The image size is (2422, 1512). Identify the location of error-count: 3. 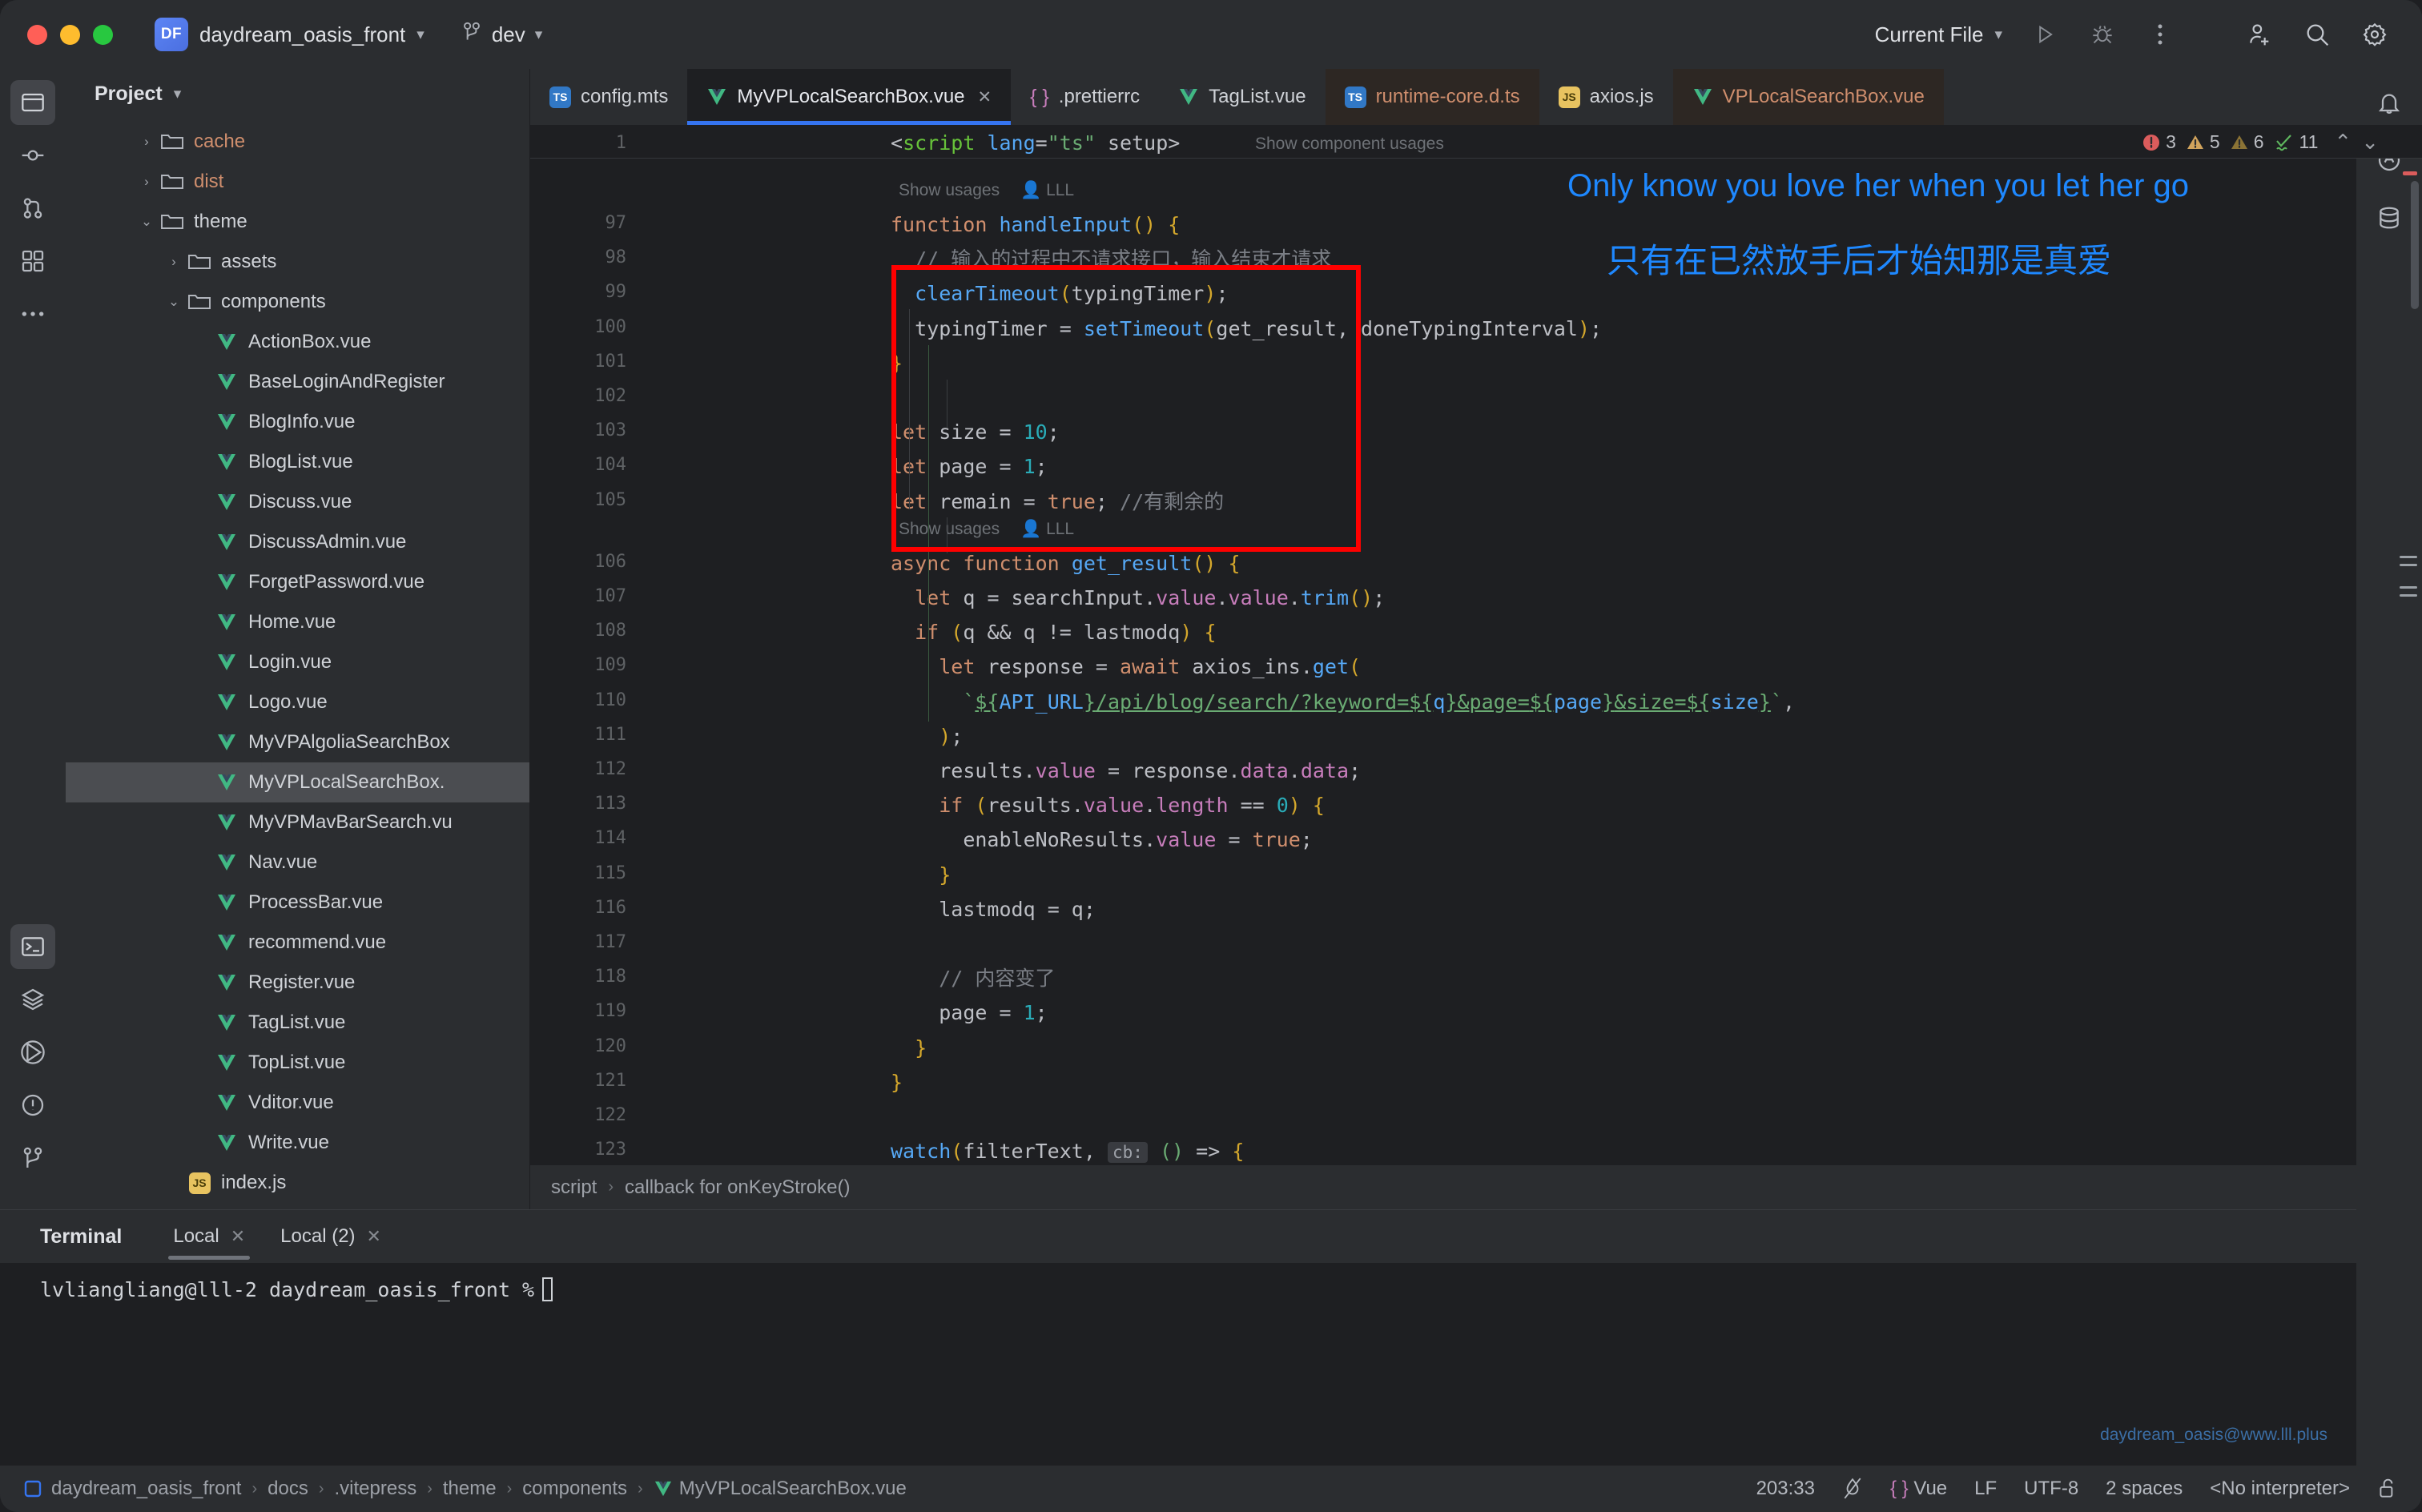
(2159, 142).